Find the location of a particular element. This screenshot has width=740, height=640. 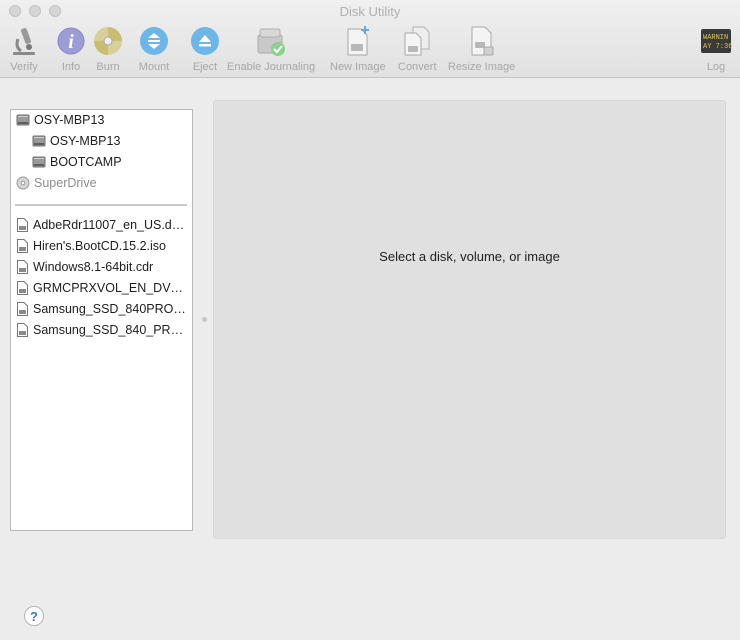

info-icon: i is located at coordinates (71, 41).